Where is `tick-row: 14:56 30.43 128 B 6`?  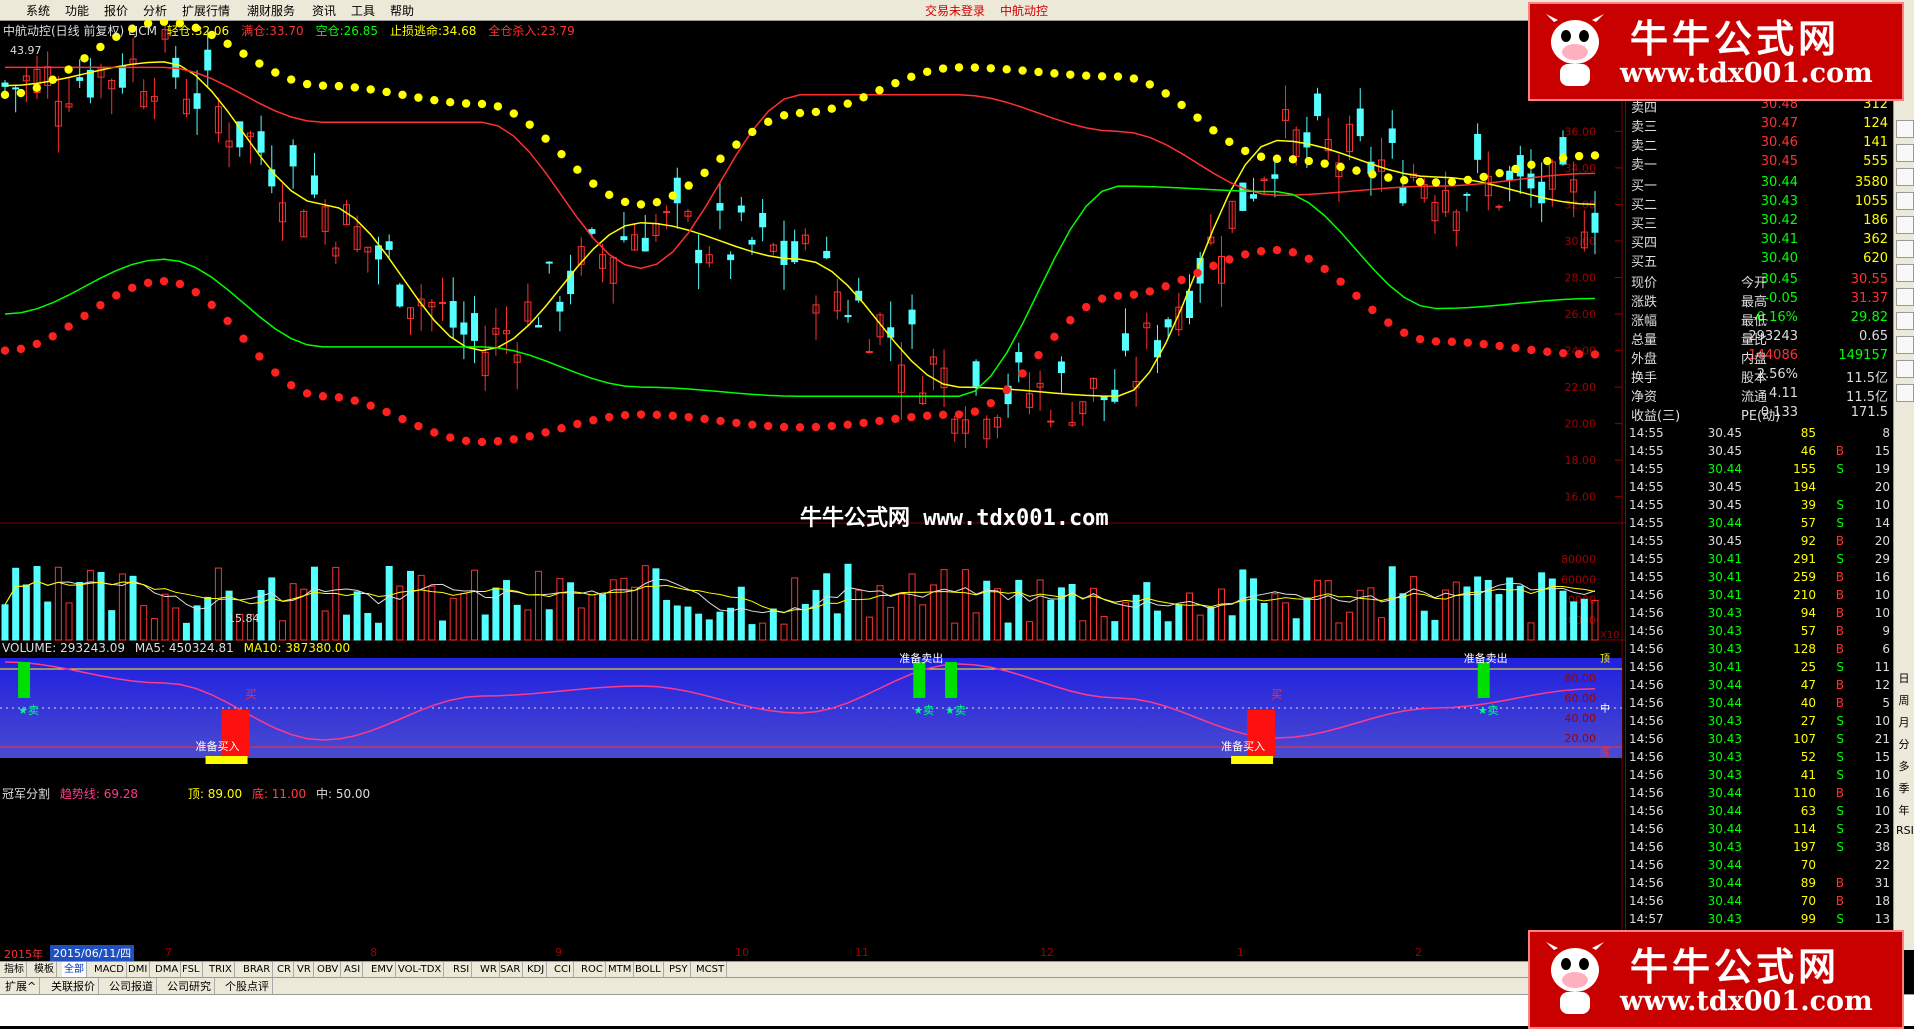
tick-row: 14:56 30.43 128 B 6 is located at coordinates (1760, 650).